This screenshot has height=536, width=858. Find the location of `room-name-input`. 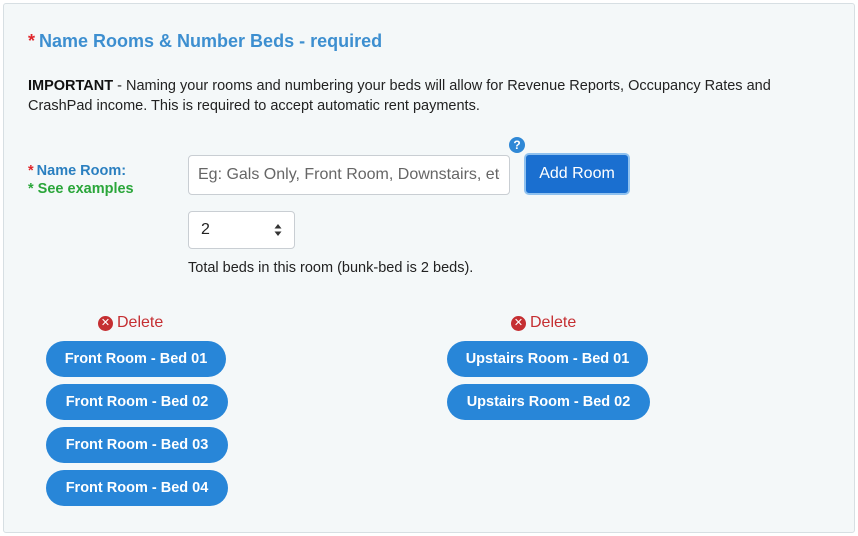

room-name-input is located at coordinates (349, 175).